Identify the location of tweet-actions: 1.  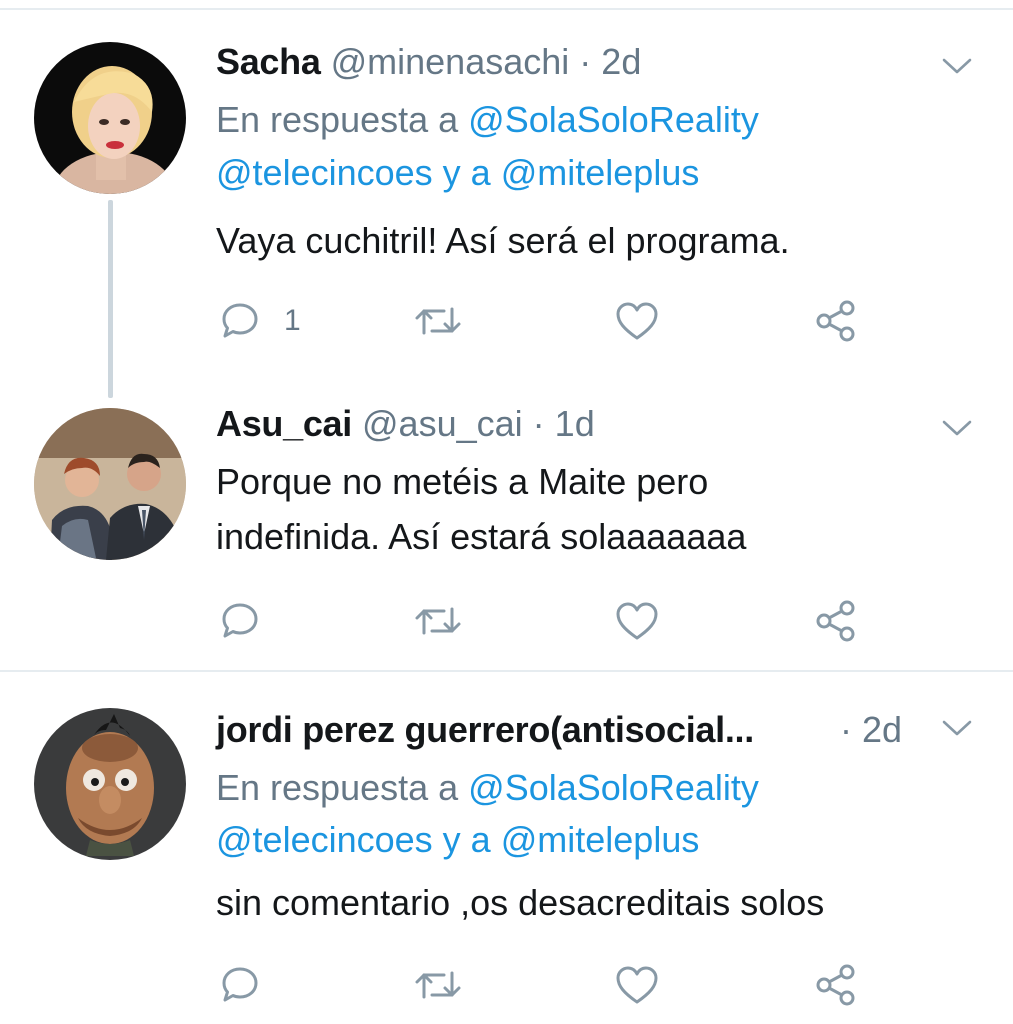
(566, 321).